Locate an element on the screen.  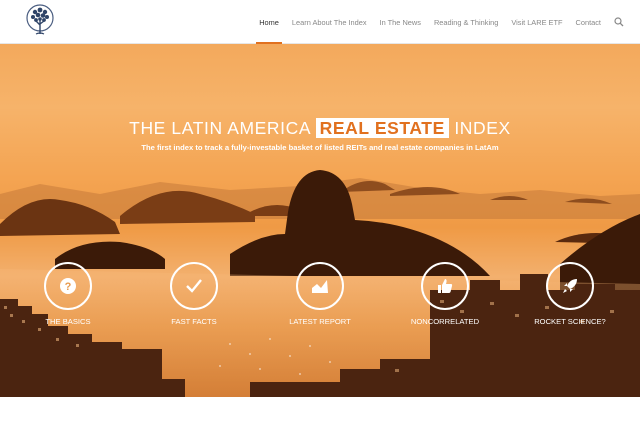
hero-title: THE LATIN AMERICA REAL ESTATE INDEX is located at coordinates (320, 128).